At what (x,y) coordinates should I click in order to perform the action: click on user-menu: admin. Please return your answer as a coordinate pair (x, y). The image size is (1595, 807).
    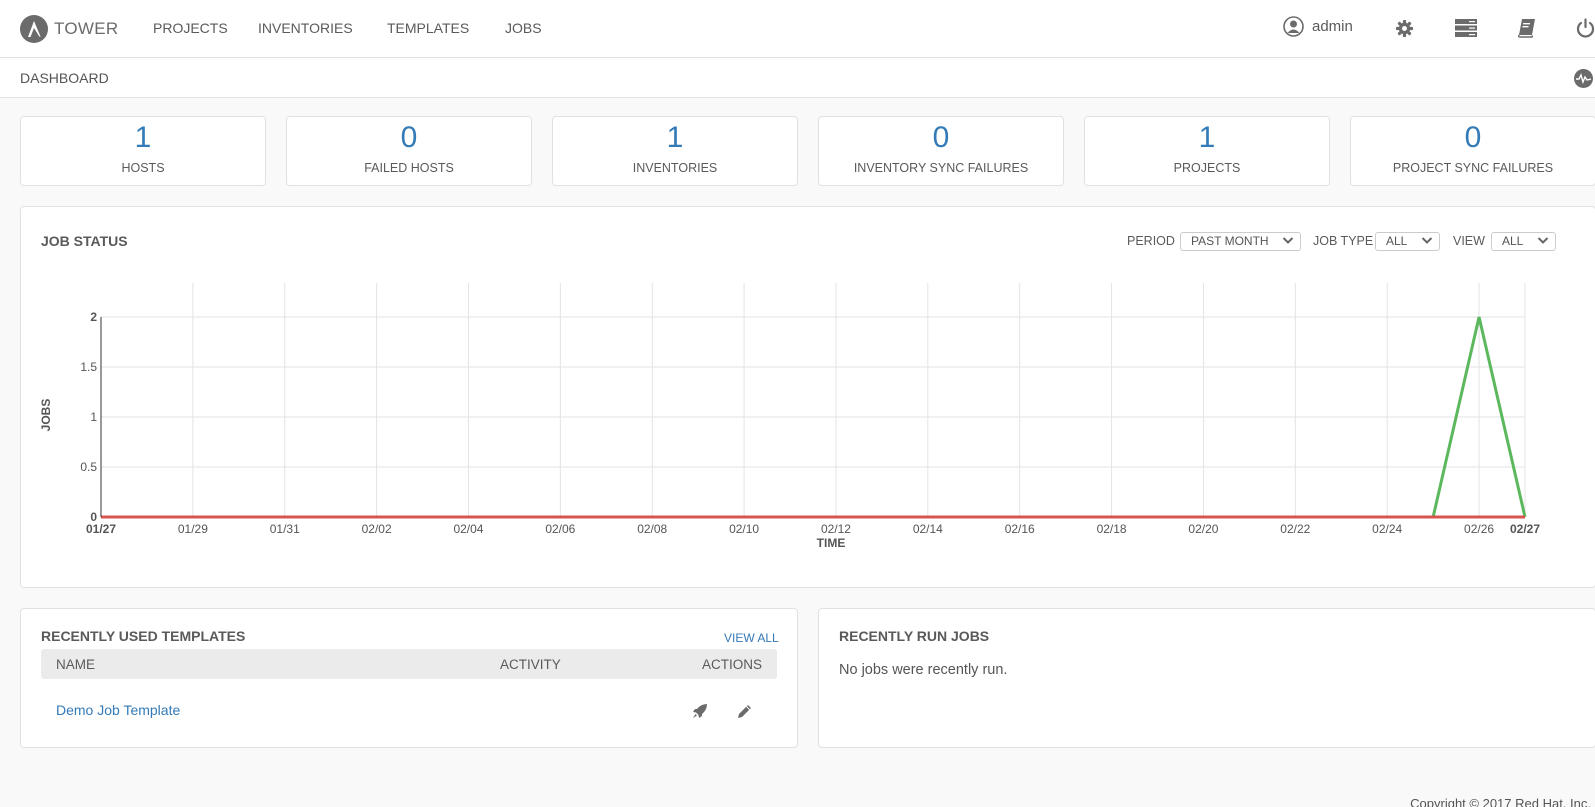
    Looking at the image, I should click on (1318, 26).